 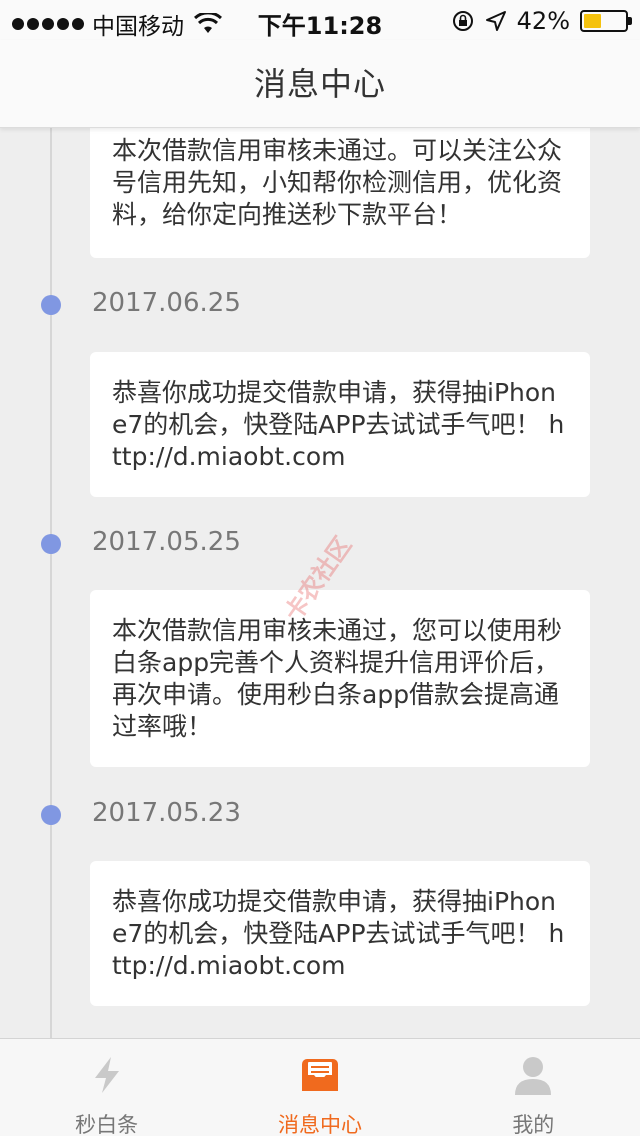 I want to click on battery-percent: 42%, so click(x=543, y=21).